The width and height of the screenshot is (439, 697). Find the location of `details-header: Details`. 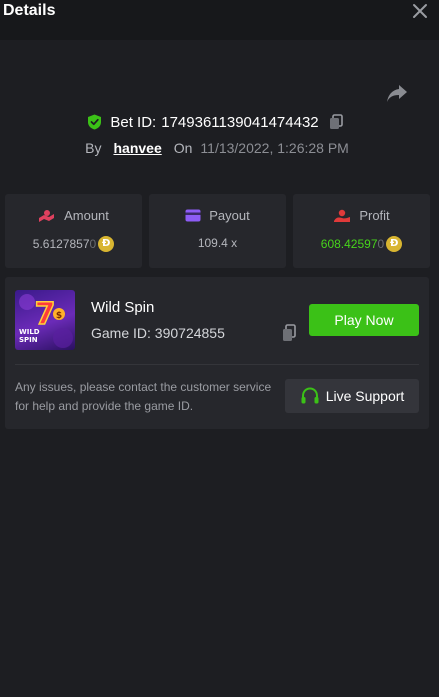

details-header: Details is located at coordinates (219, 20).